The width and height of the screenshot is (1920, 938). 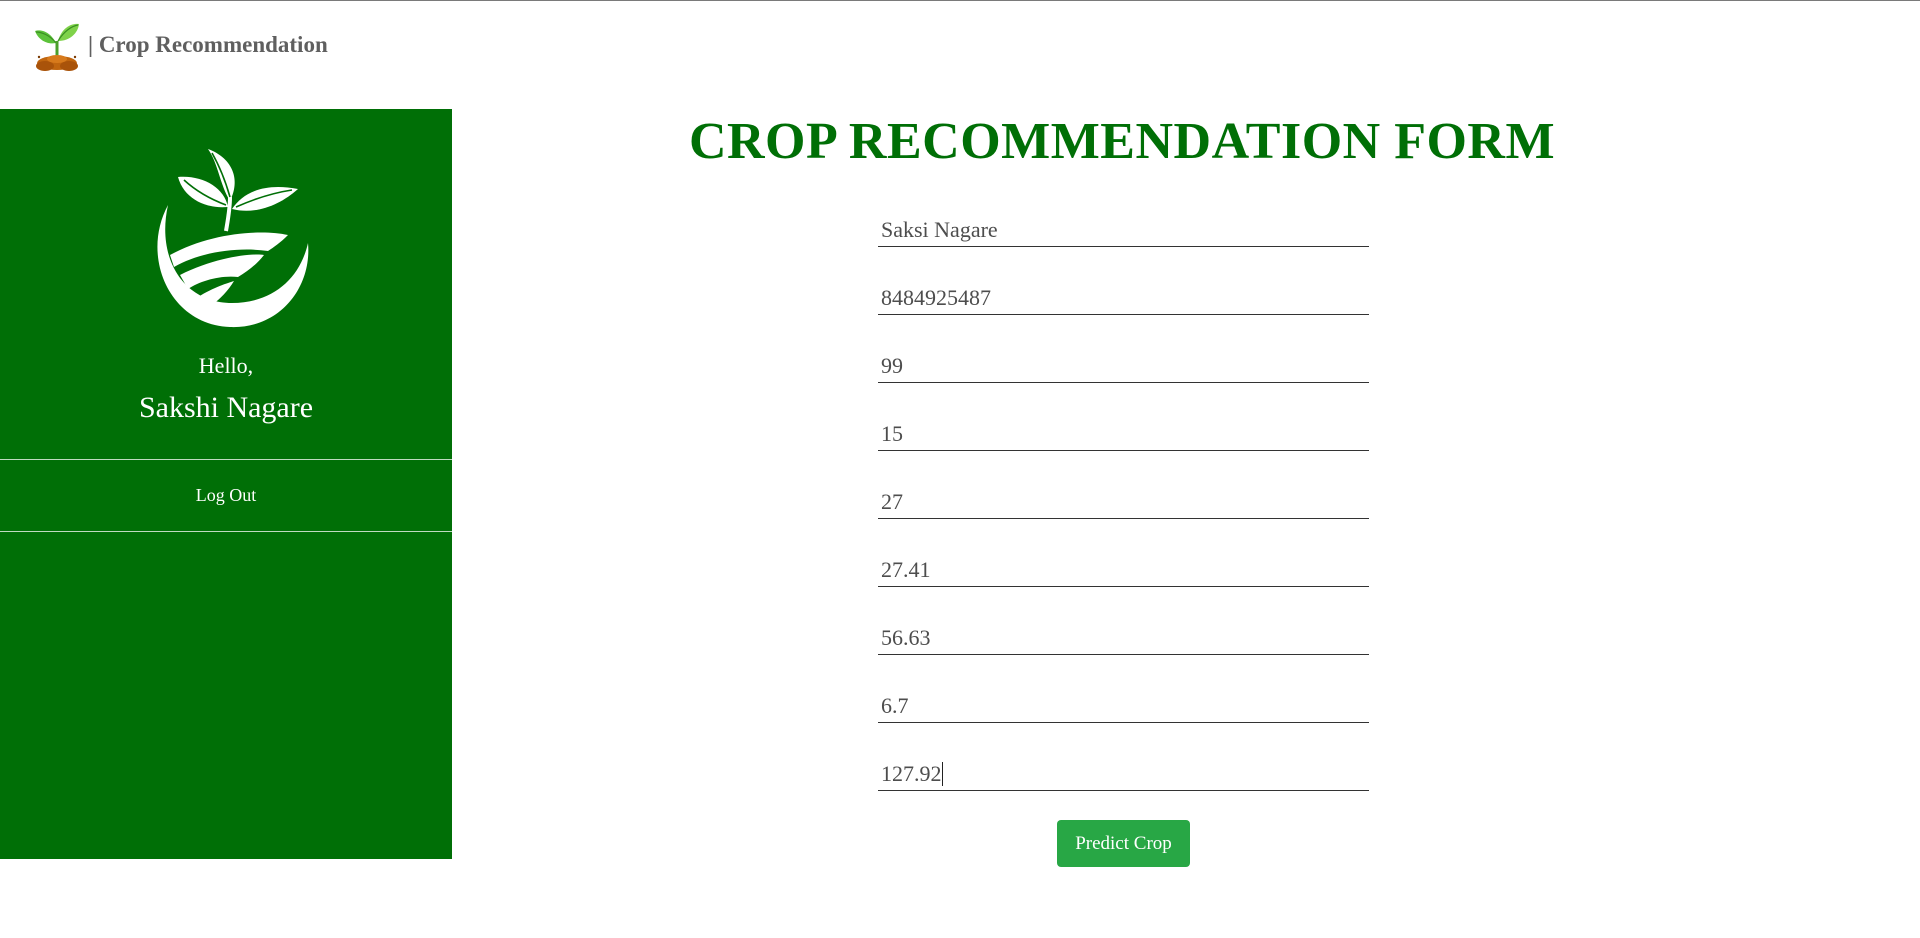 I want to click on text-caret, so click(x=942, y=774).